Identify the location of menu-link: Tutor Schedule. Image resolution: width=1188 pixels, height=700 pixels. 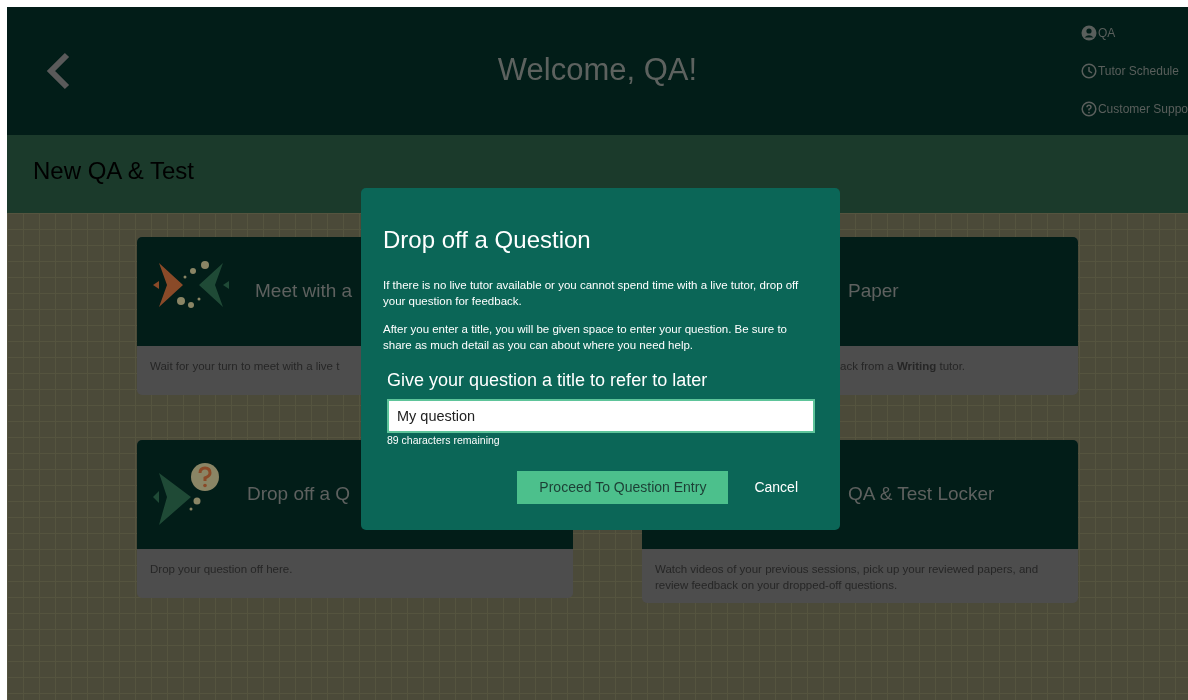
(1134, 71).